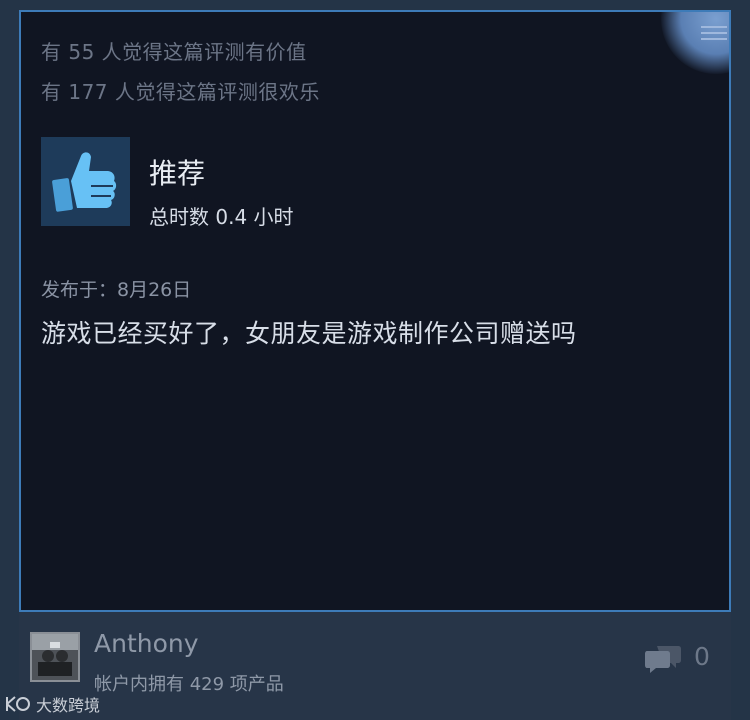 The height and width of the screenshot is (720, 750). What do you see at coordinates (85, 181) in the screenshot?
I see `thumbs-up-icon` at bounding box center [85, 181].